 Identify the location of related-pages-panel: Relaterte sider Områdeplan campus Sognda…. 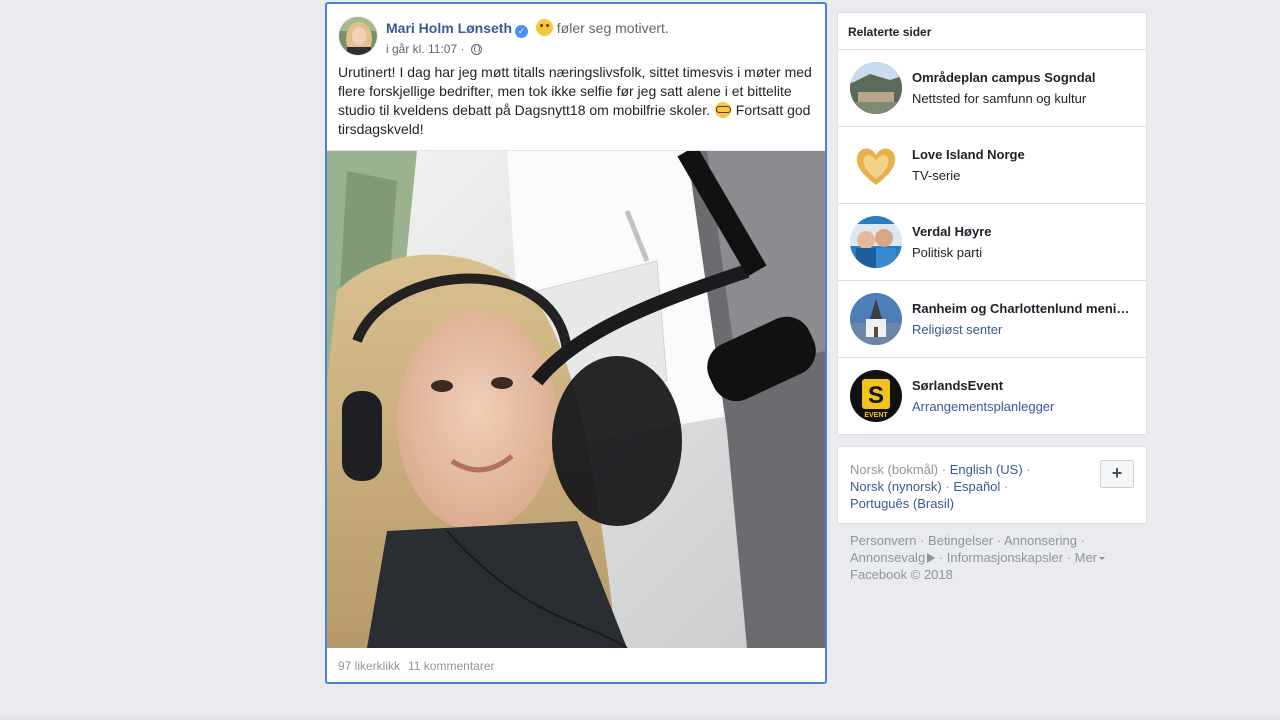
(992, 223).